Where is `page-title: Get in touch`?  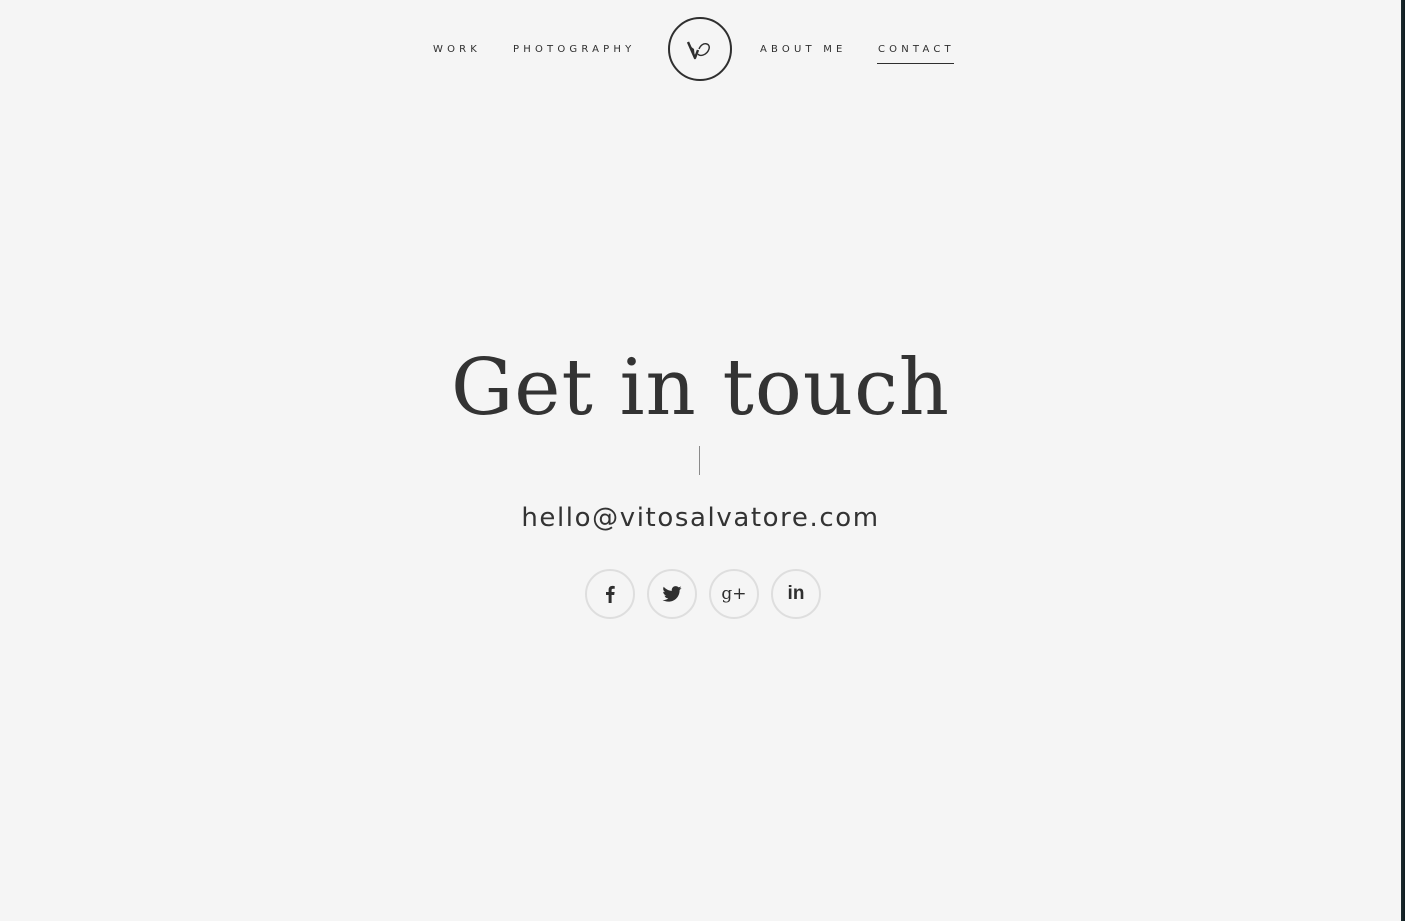 page-title: Get in touch is located at coordinates (700, 388).